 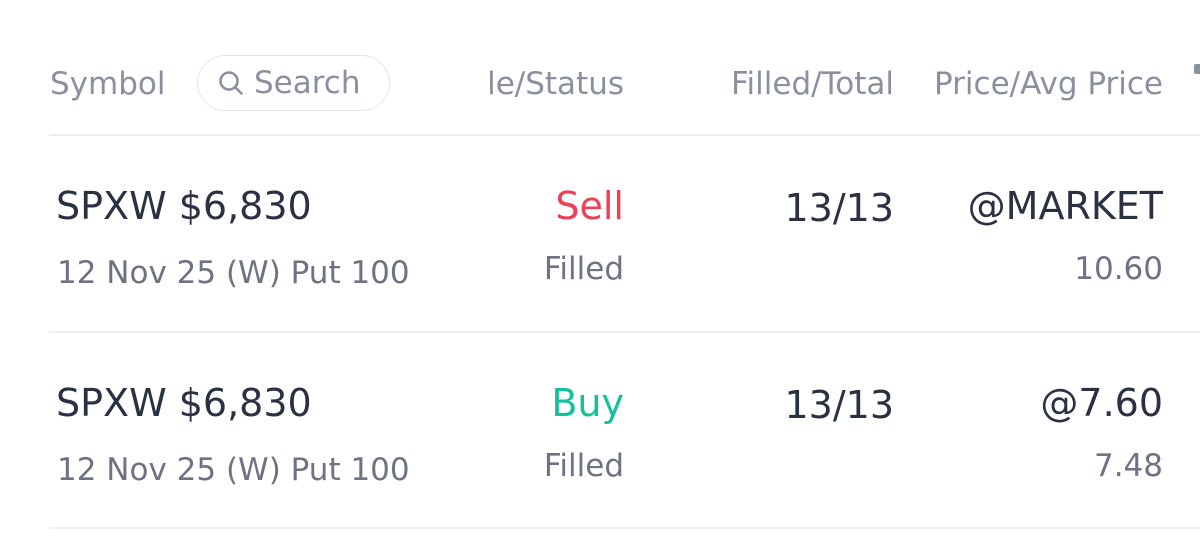 I want to click on column-header-price: Price/Avg Price, so click(x=1048, y=84).